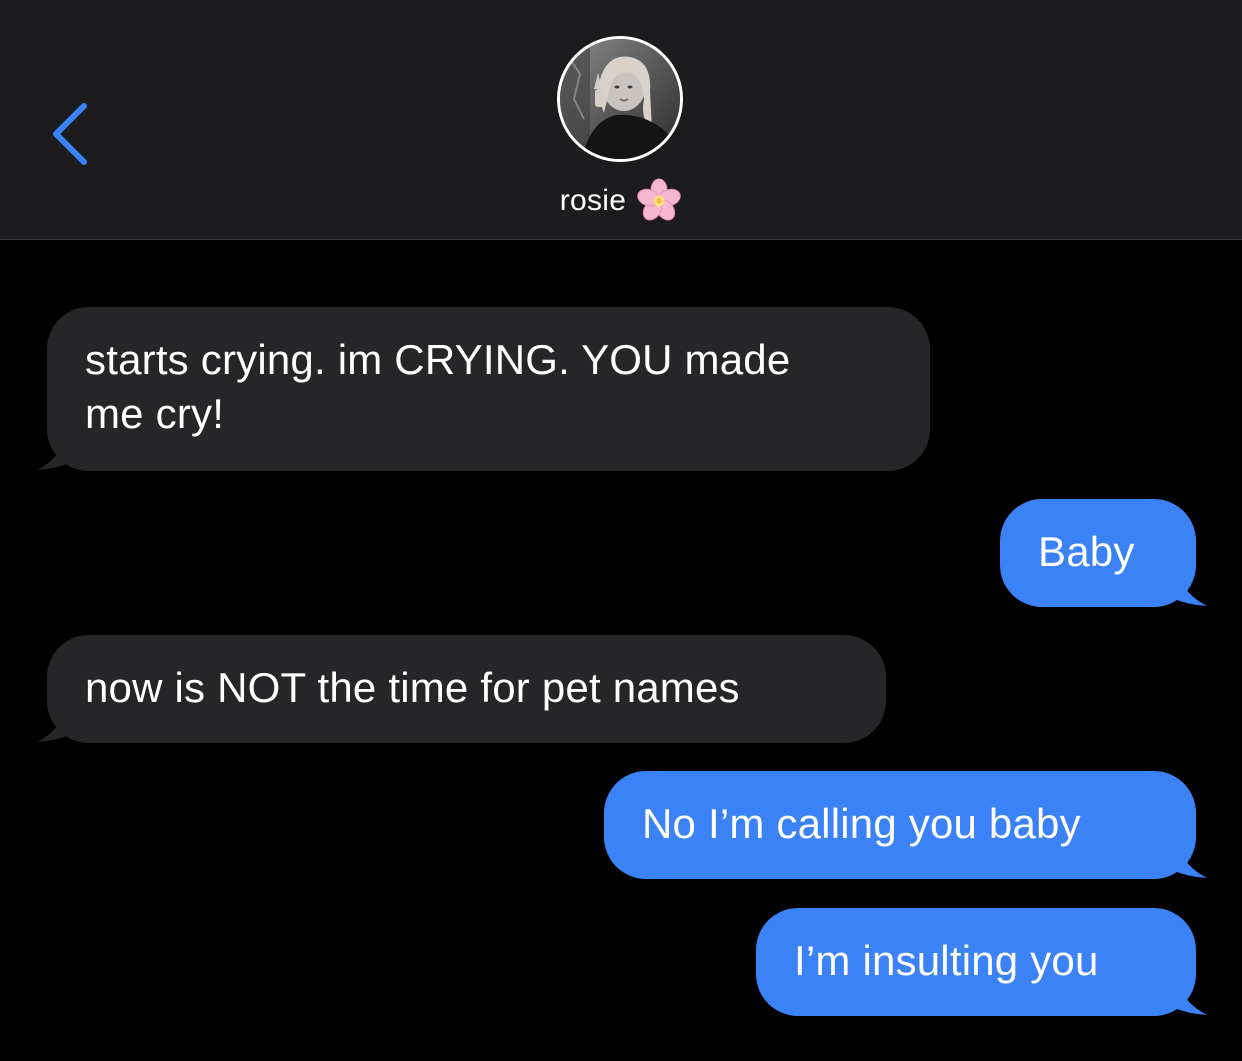 The image size is (1242, 1061). What do you see at coordinates (1086, 551) in the screenshot?
I see `message-text: Baby` at bounding box center [1086, 551].